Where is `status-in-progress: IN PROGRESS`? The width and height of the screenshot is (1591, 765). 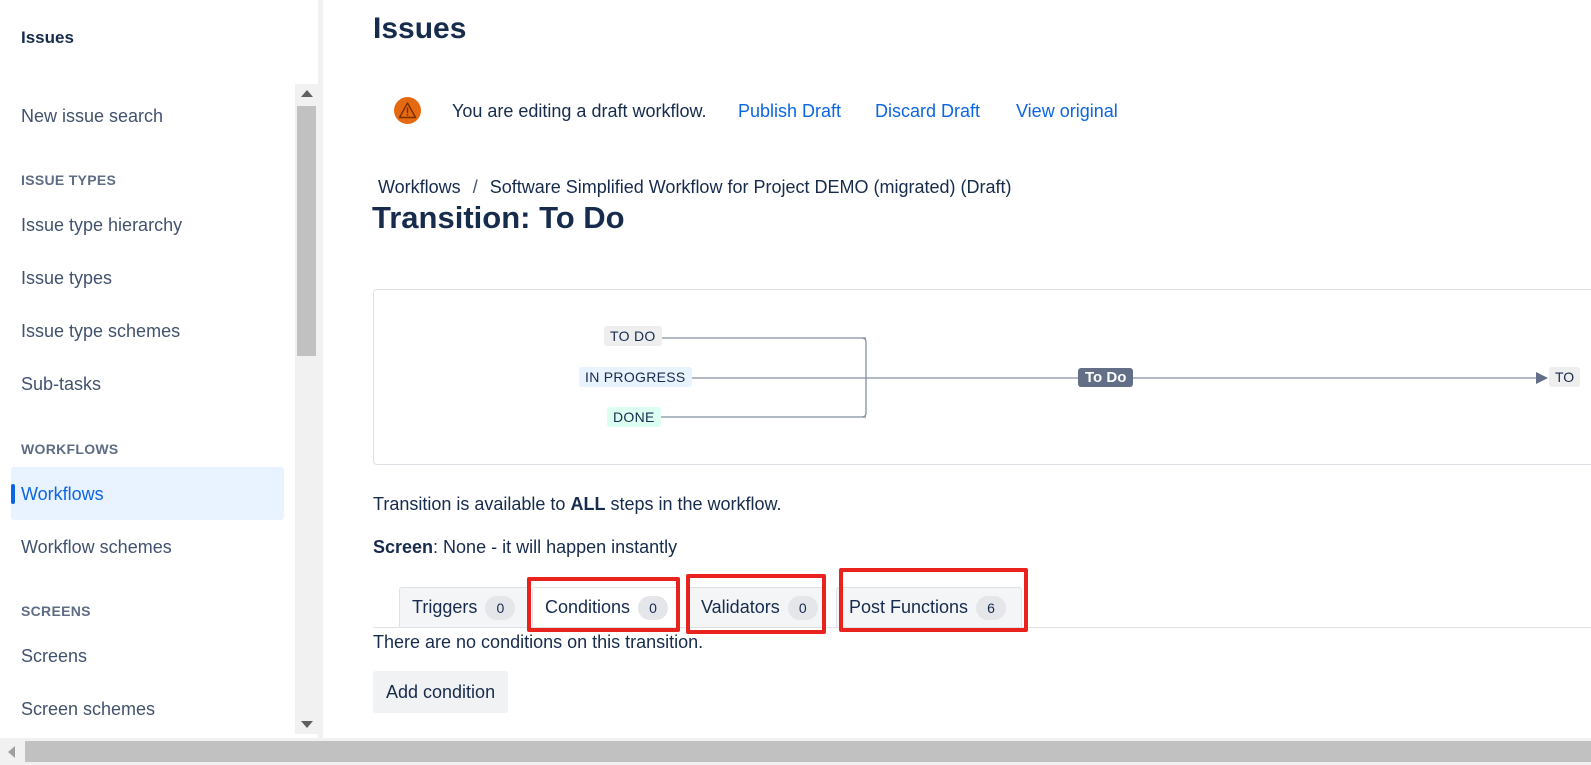 status-in-progress: IN PROGRESS is located at coordinates (635, 377).